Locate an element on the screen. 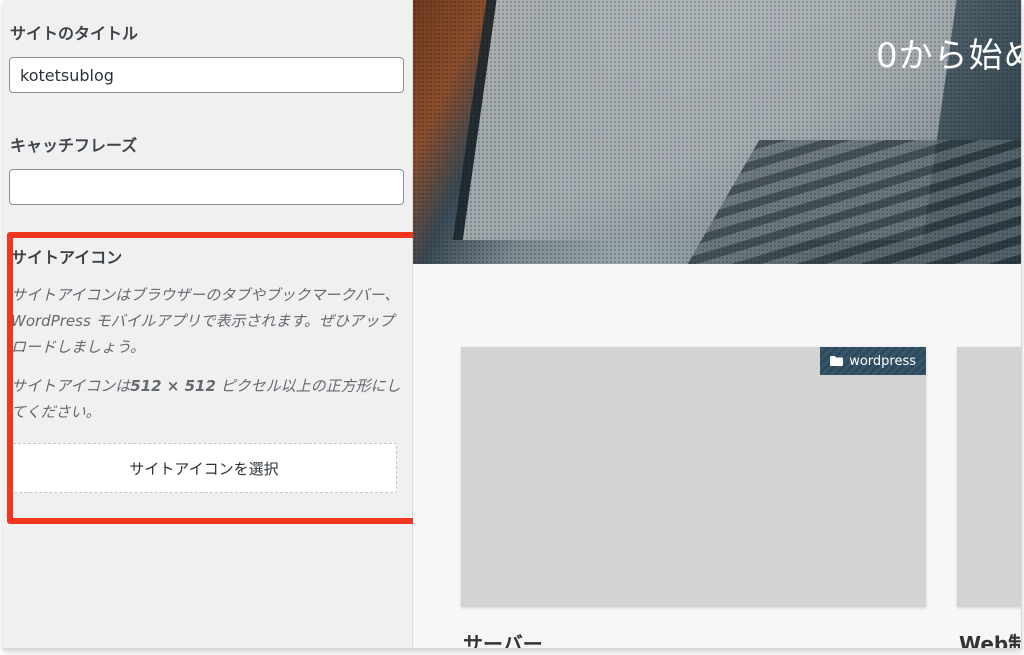 Image resolution: width=1024 pixels, height=655 pixels. category-tag-label: wordpress is located at coordinates (882, 361).